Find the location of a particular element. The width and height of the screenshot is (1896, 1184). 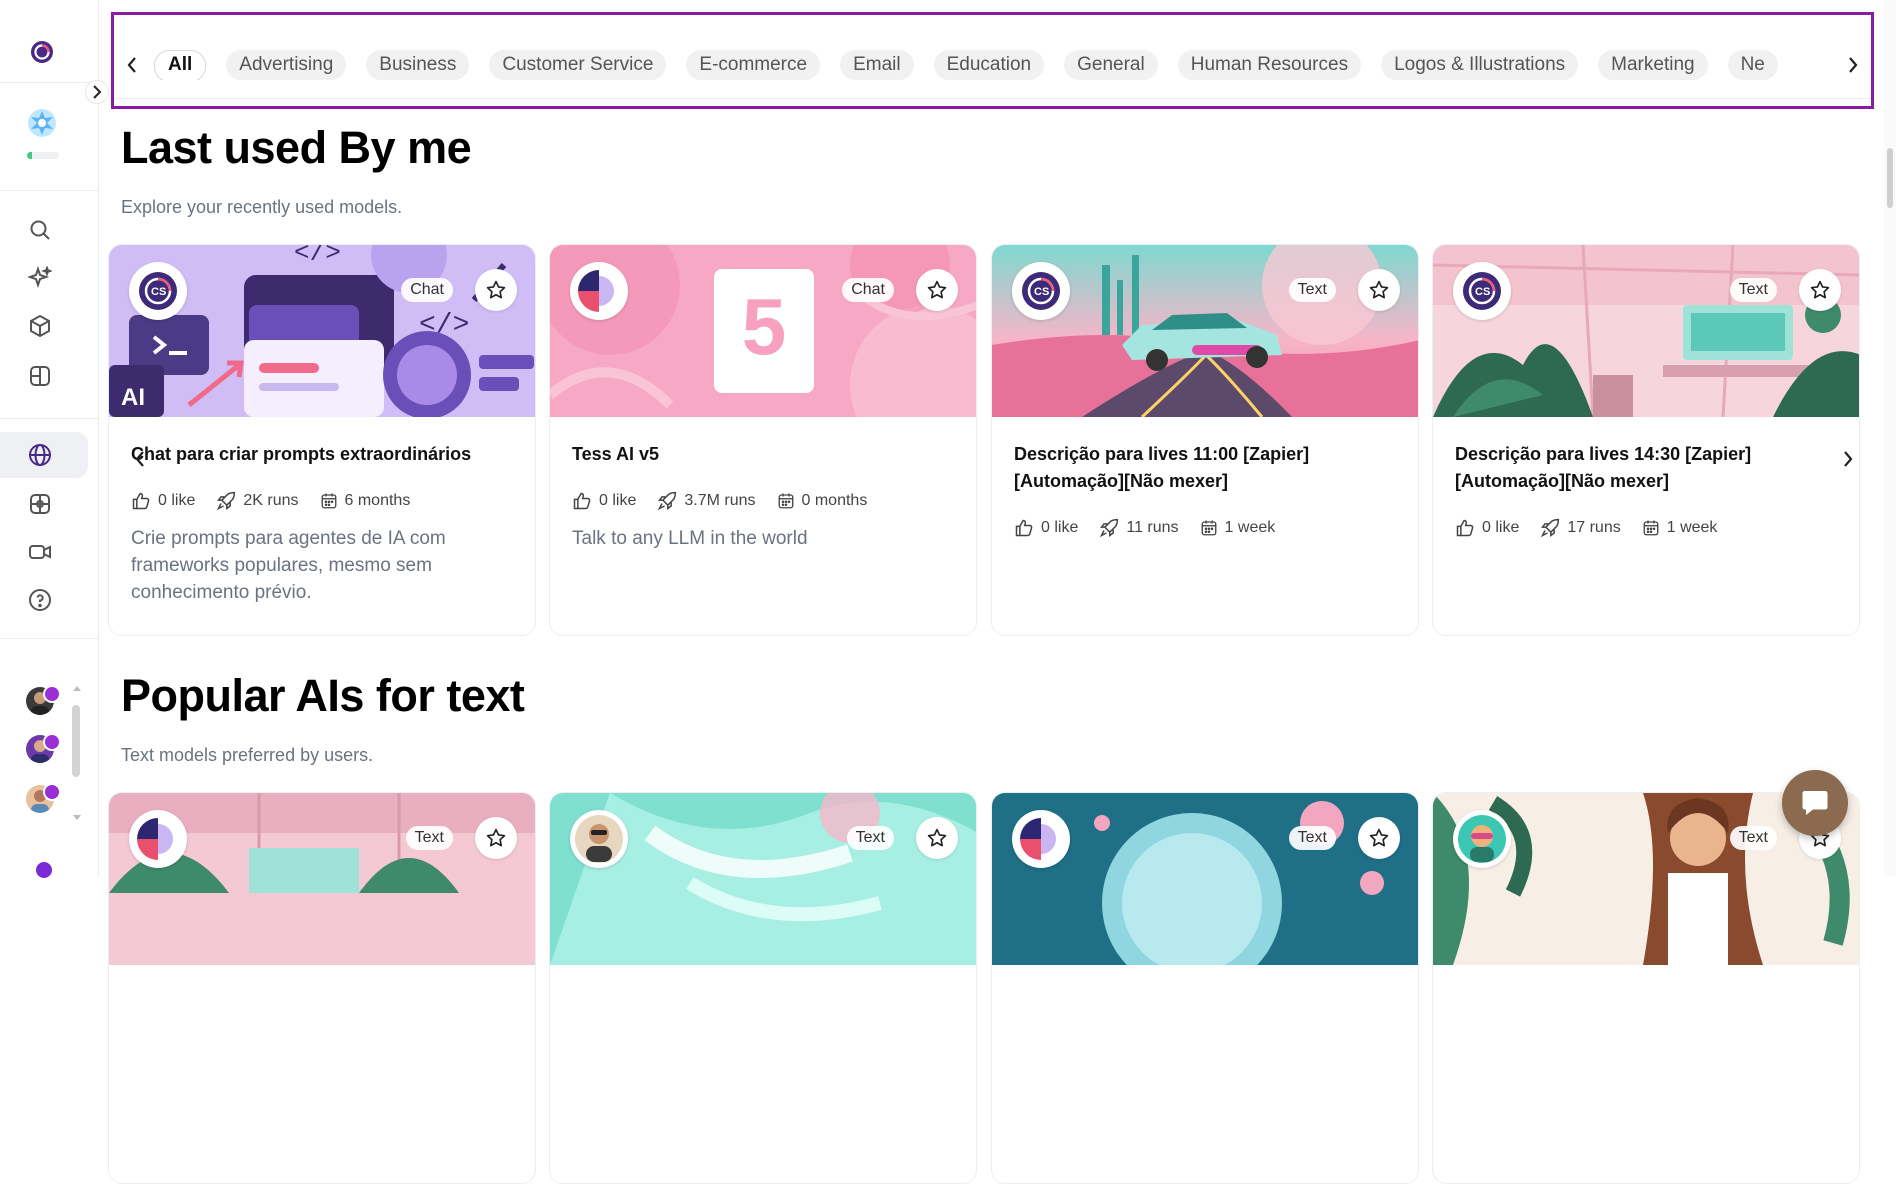

layout-icon is located at coordinates (40, 376).